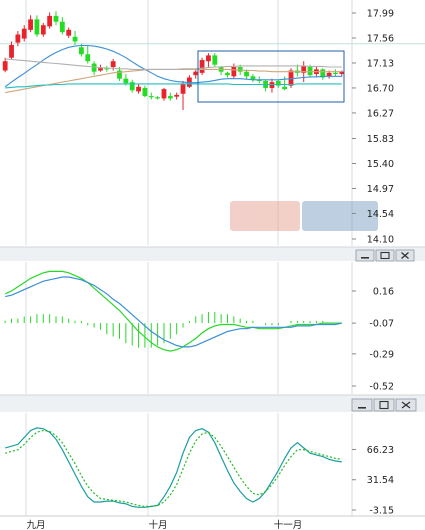 The image size is (425, 530). Describe the element at coordinates (381, 324) in the screenshot. I see `macd-tick-label: -0.07` at that location.